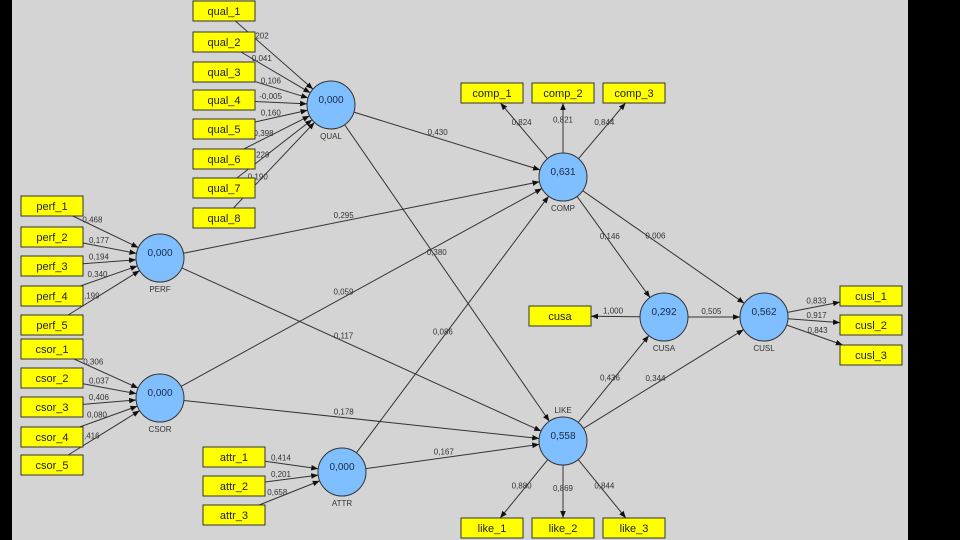 The image size is (960, 540). What do you see at coordinates (763, 312) in the screenshot?
I see `r-squared-value: 0,562` at bounding box center [763, 312].